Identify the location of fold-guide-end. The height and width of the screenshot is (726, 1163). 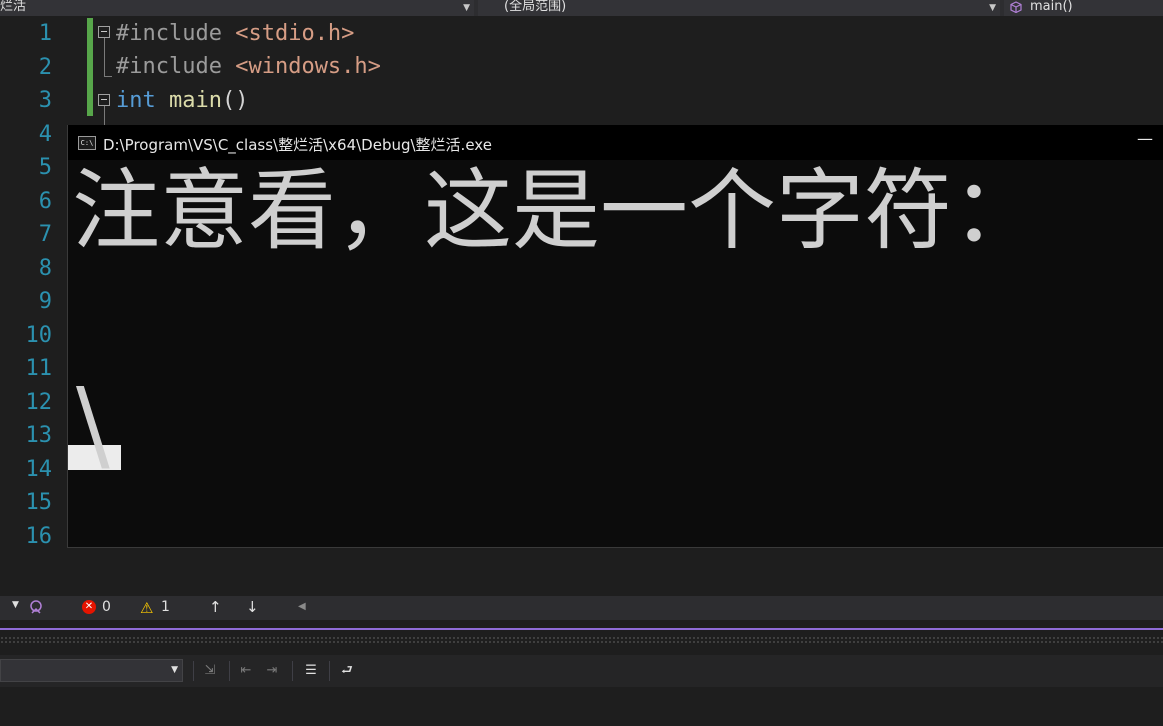
(108, 76).